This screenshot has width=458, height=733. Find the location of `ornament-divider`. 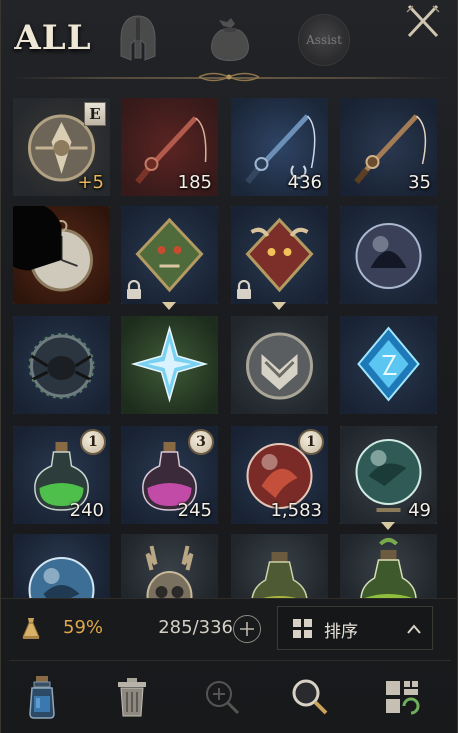

ornament-divider is located at coordinates (229, 77).